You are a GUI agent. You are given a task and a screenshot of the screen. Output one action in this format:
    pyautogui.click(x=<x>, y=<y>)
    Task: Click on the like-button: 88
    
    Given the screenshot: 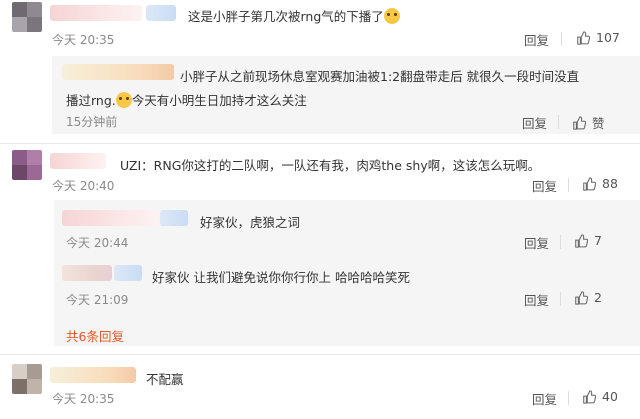 What is the action you would take?
    pyautogui.click(x=600, y=183)
    